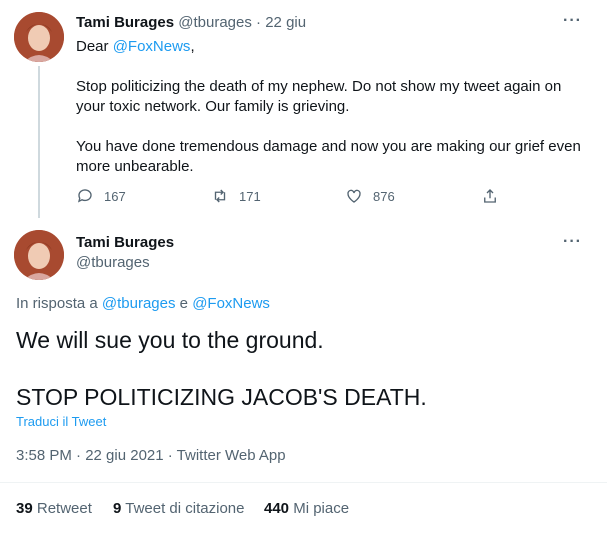 Image resolution: width=607 pixels, height=536 pixels. What do you see at coordinates (354, 196) in the screenshot?
I see `heart-icon` at bounding box center [354, 196].